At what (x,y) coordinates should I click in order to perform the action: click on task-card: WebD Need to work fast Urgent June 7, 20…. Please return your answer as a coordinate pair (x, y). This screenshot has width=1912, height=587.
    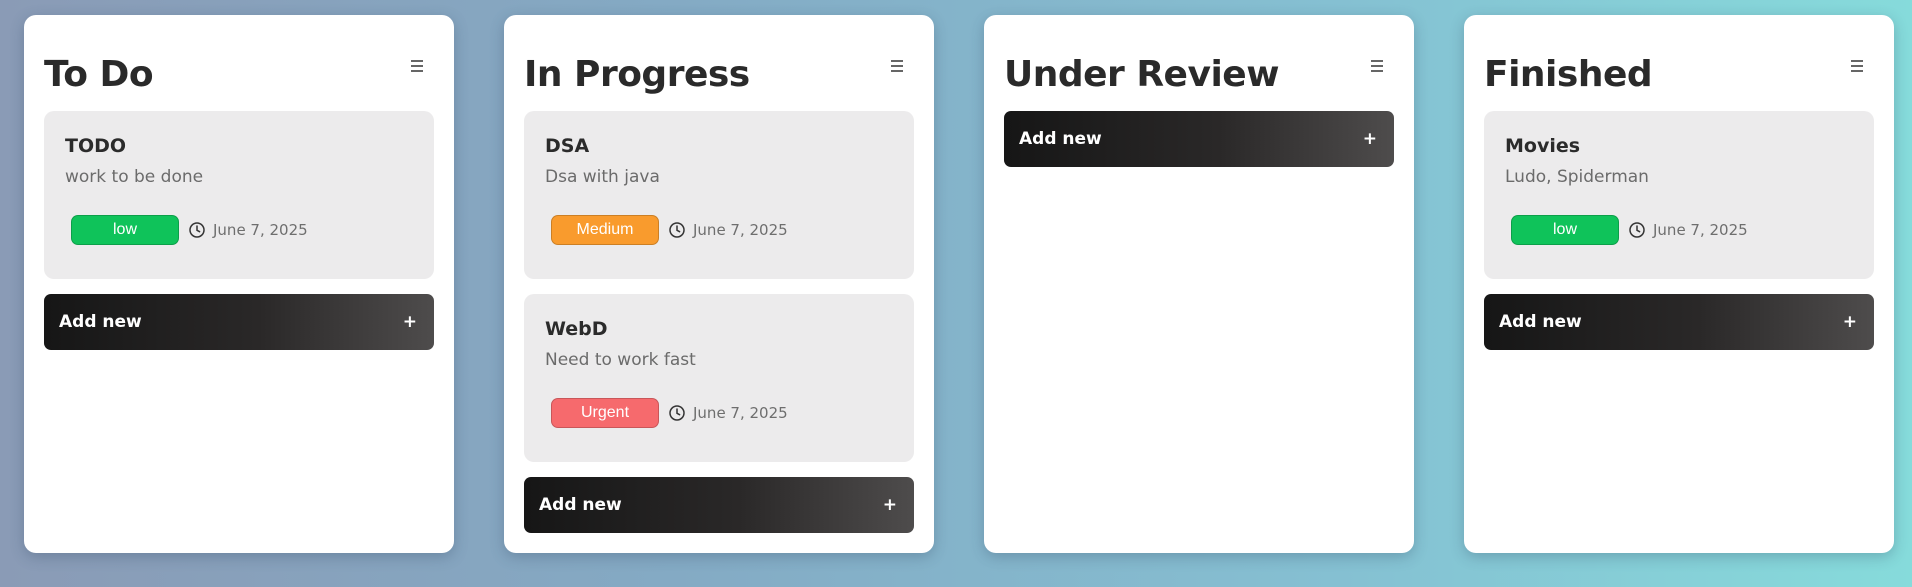
    Looking at the image, I should click on (719, 378).